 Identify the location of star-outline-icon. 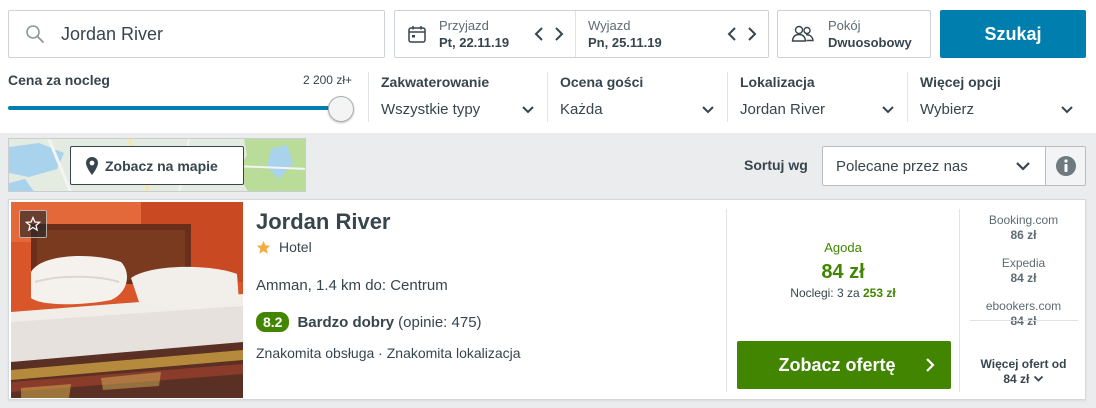
(33, 224).